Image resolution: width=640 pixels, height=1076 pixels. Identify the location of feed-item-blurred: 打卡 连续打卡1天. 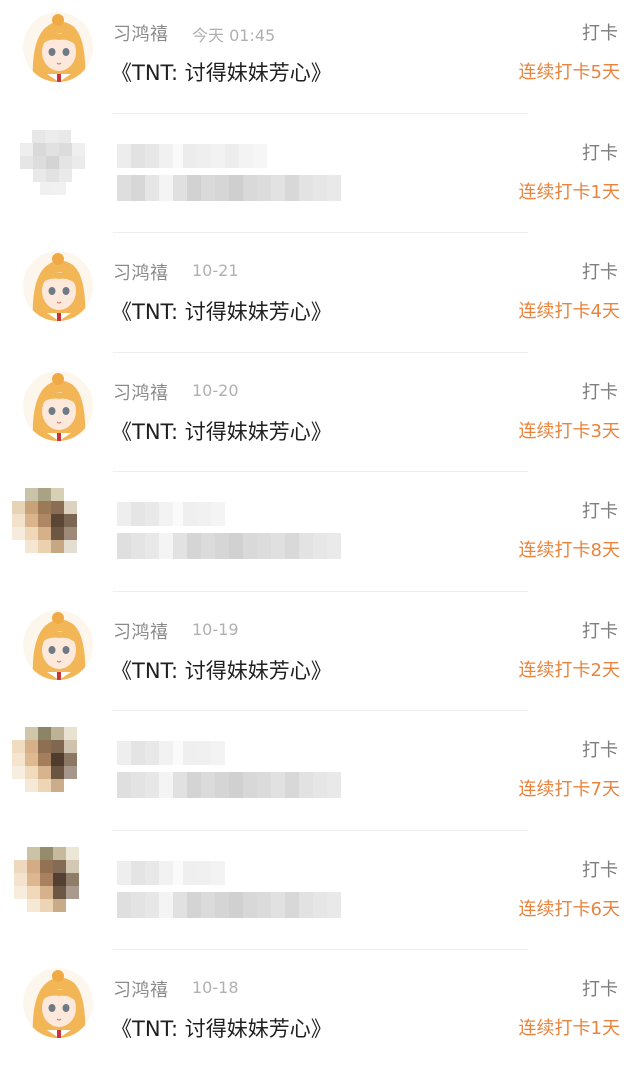
(320, 180).